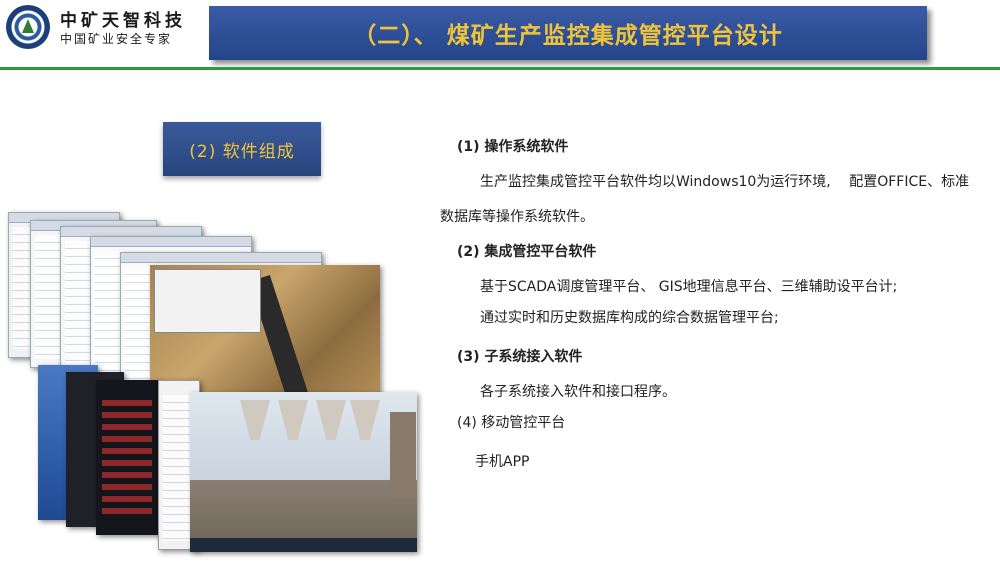 The image size is (1000, 563). What do you see at coordinates (116, 39) in the screenshot?
I see `company-slogan: 中国矿业安全专家` at bounding box center [116, 39].